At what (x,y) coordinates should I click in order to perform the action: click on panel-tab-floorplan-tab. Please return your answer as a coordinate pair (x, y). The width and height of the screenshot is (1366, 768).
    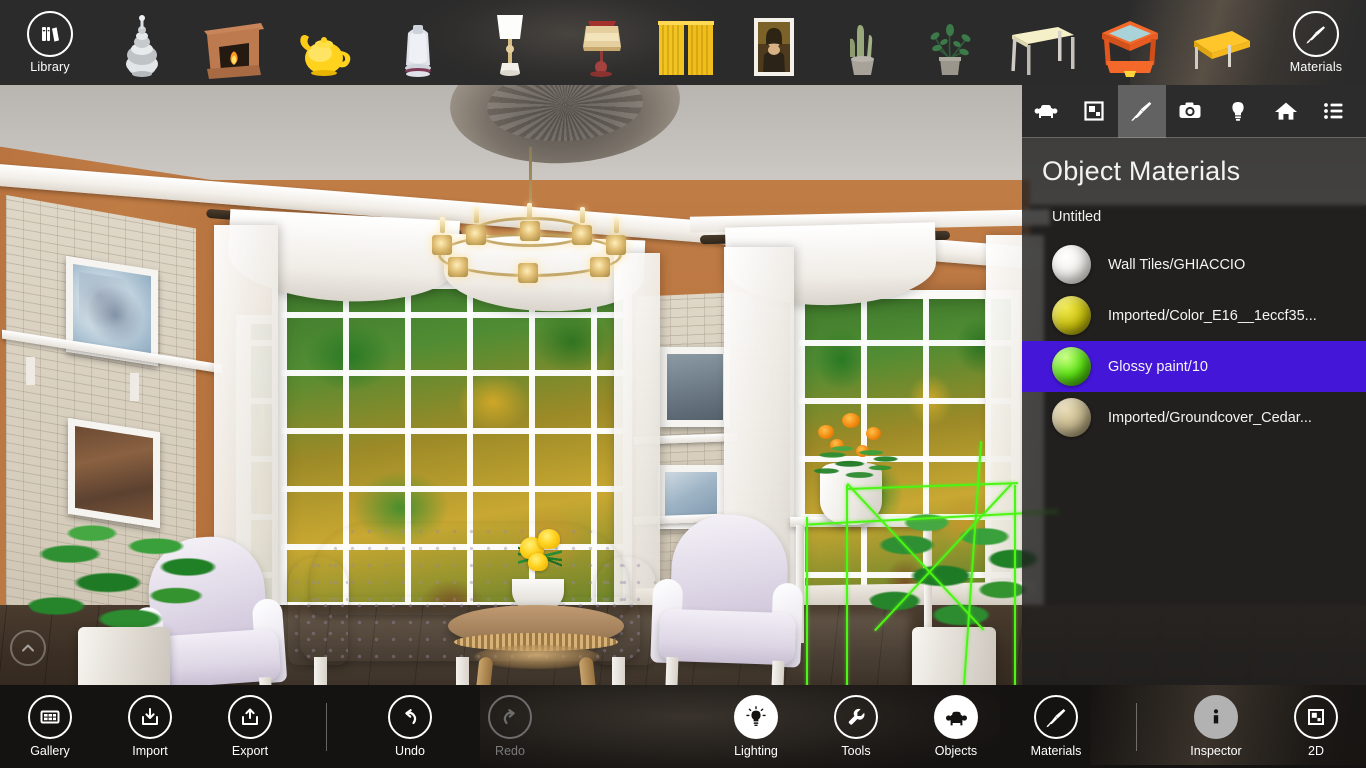
    Looking at the image, I should click on (1094, 111).